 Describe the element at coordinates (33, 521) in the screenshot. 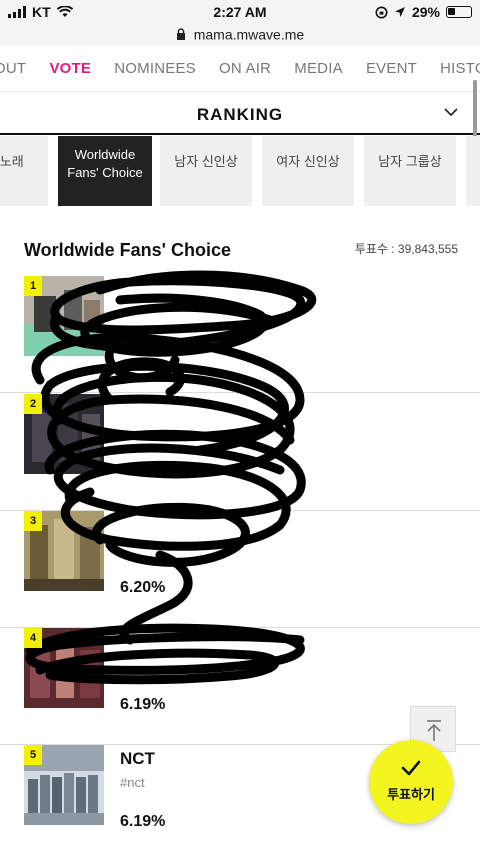

I see `rank-badge: 3` at that location.